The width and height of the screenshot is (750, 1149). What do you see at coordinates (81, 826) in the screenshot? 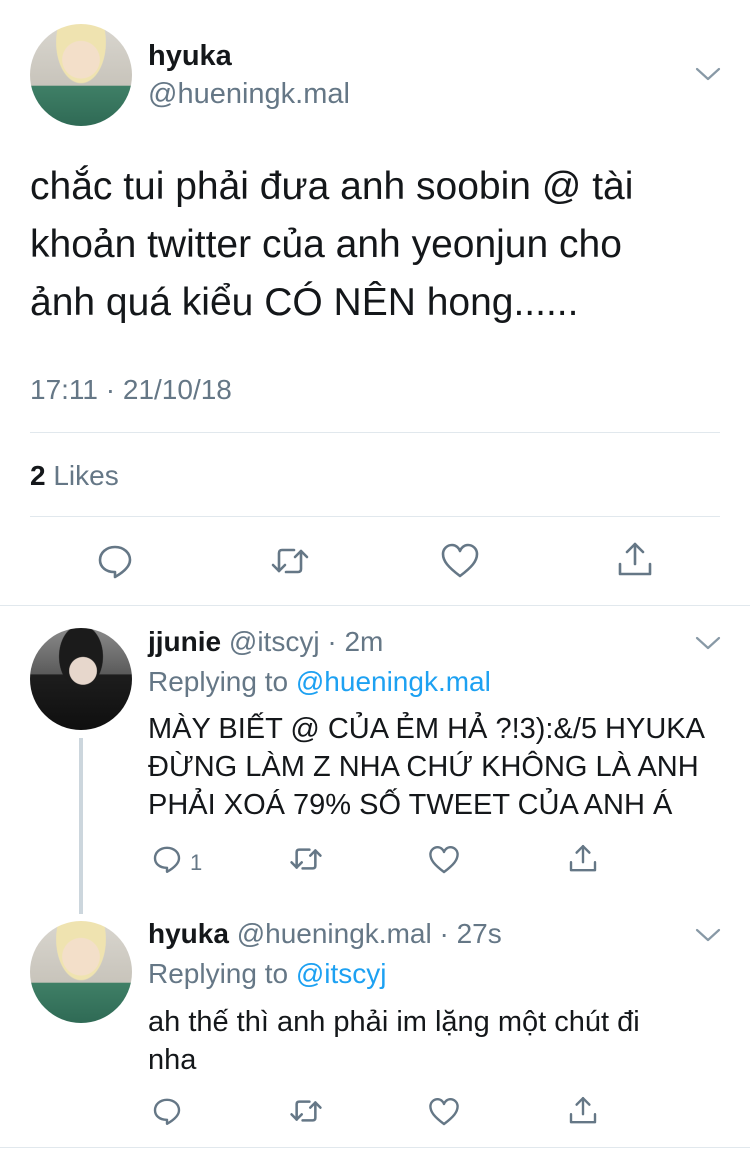
I see `thread-line` at bounding box center [81, 826].